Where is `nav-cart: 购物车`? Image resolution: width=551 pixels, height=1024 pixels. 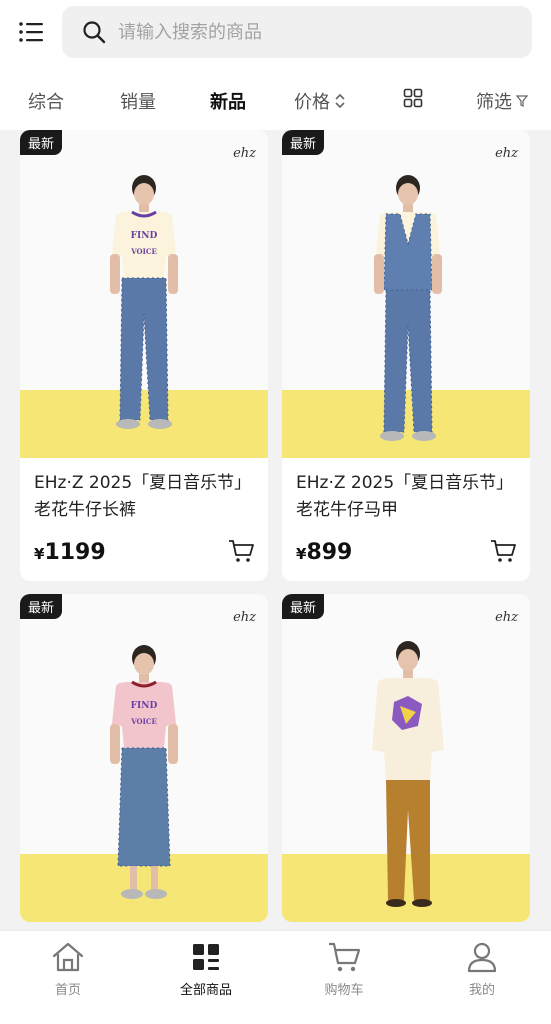 nav-cart: 购物车 is located at coordinates (344, 969).